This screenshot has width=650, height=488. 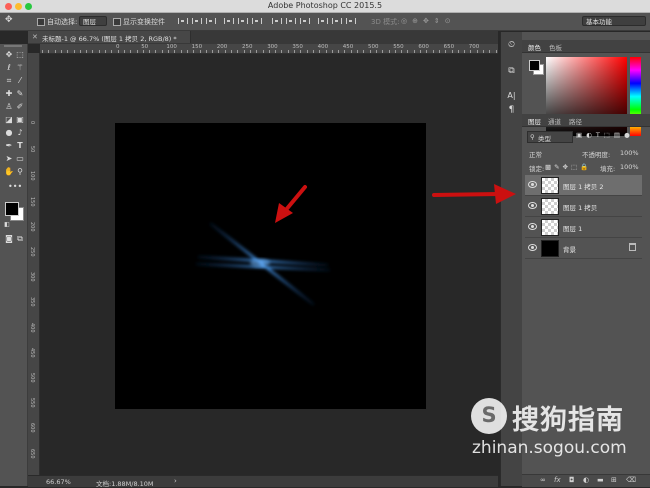 I want to click on blur-tool-icon: ●, so click(x=9, y=132).